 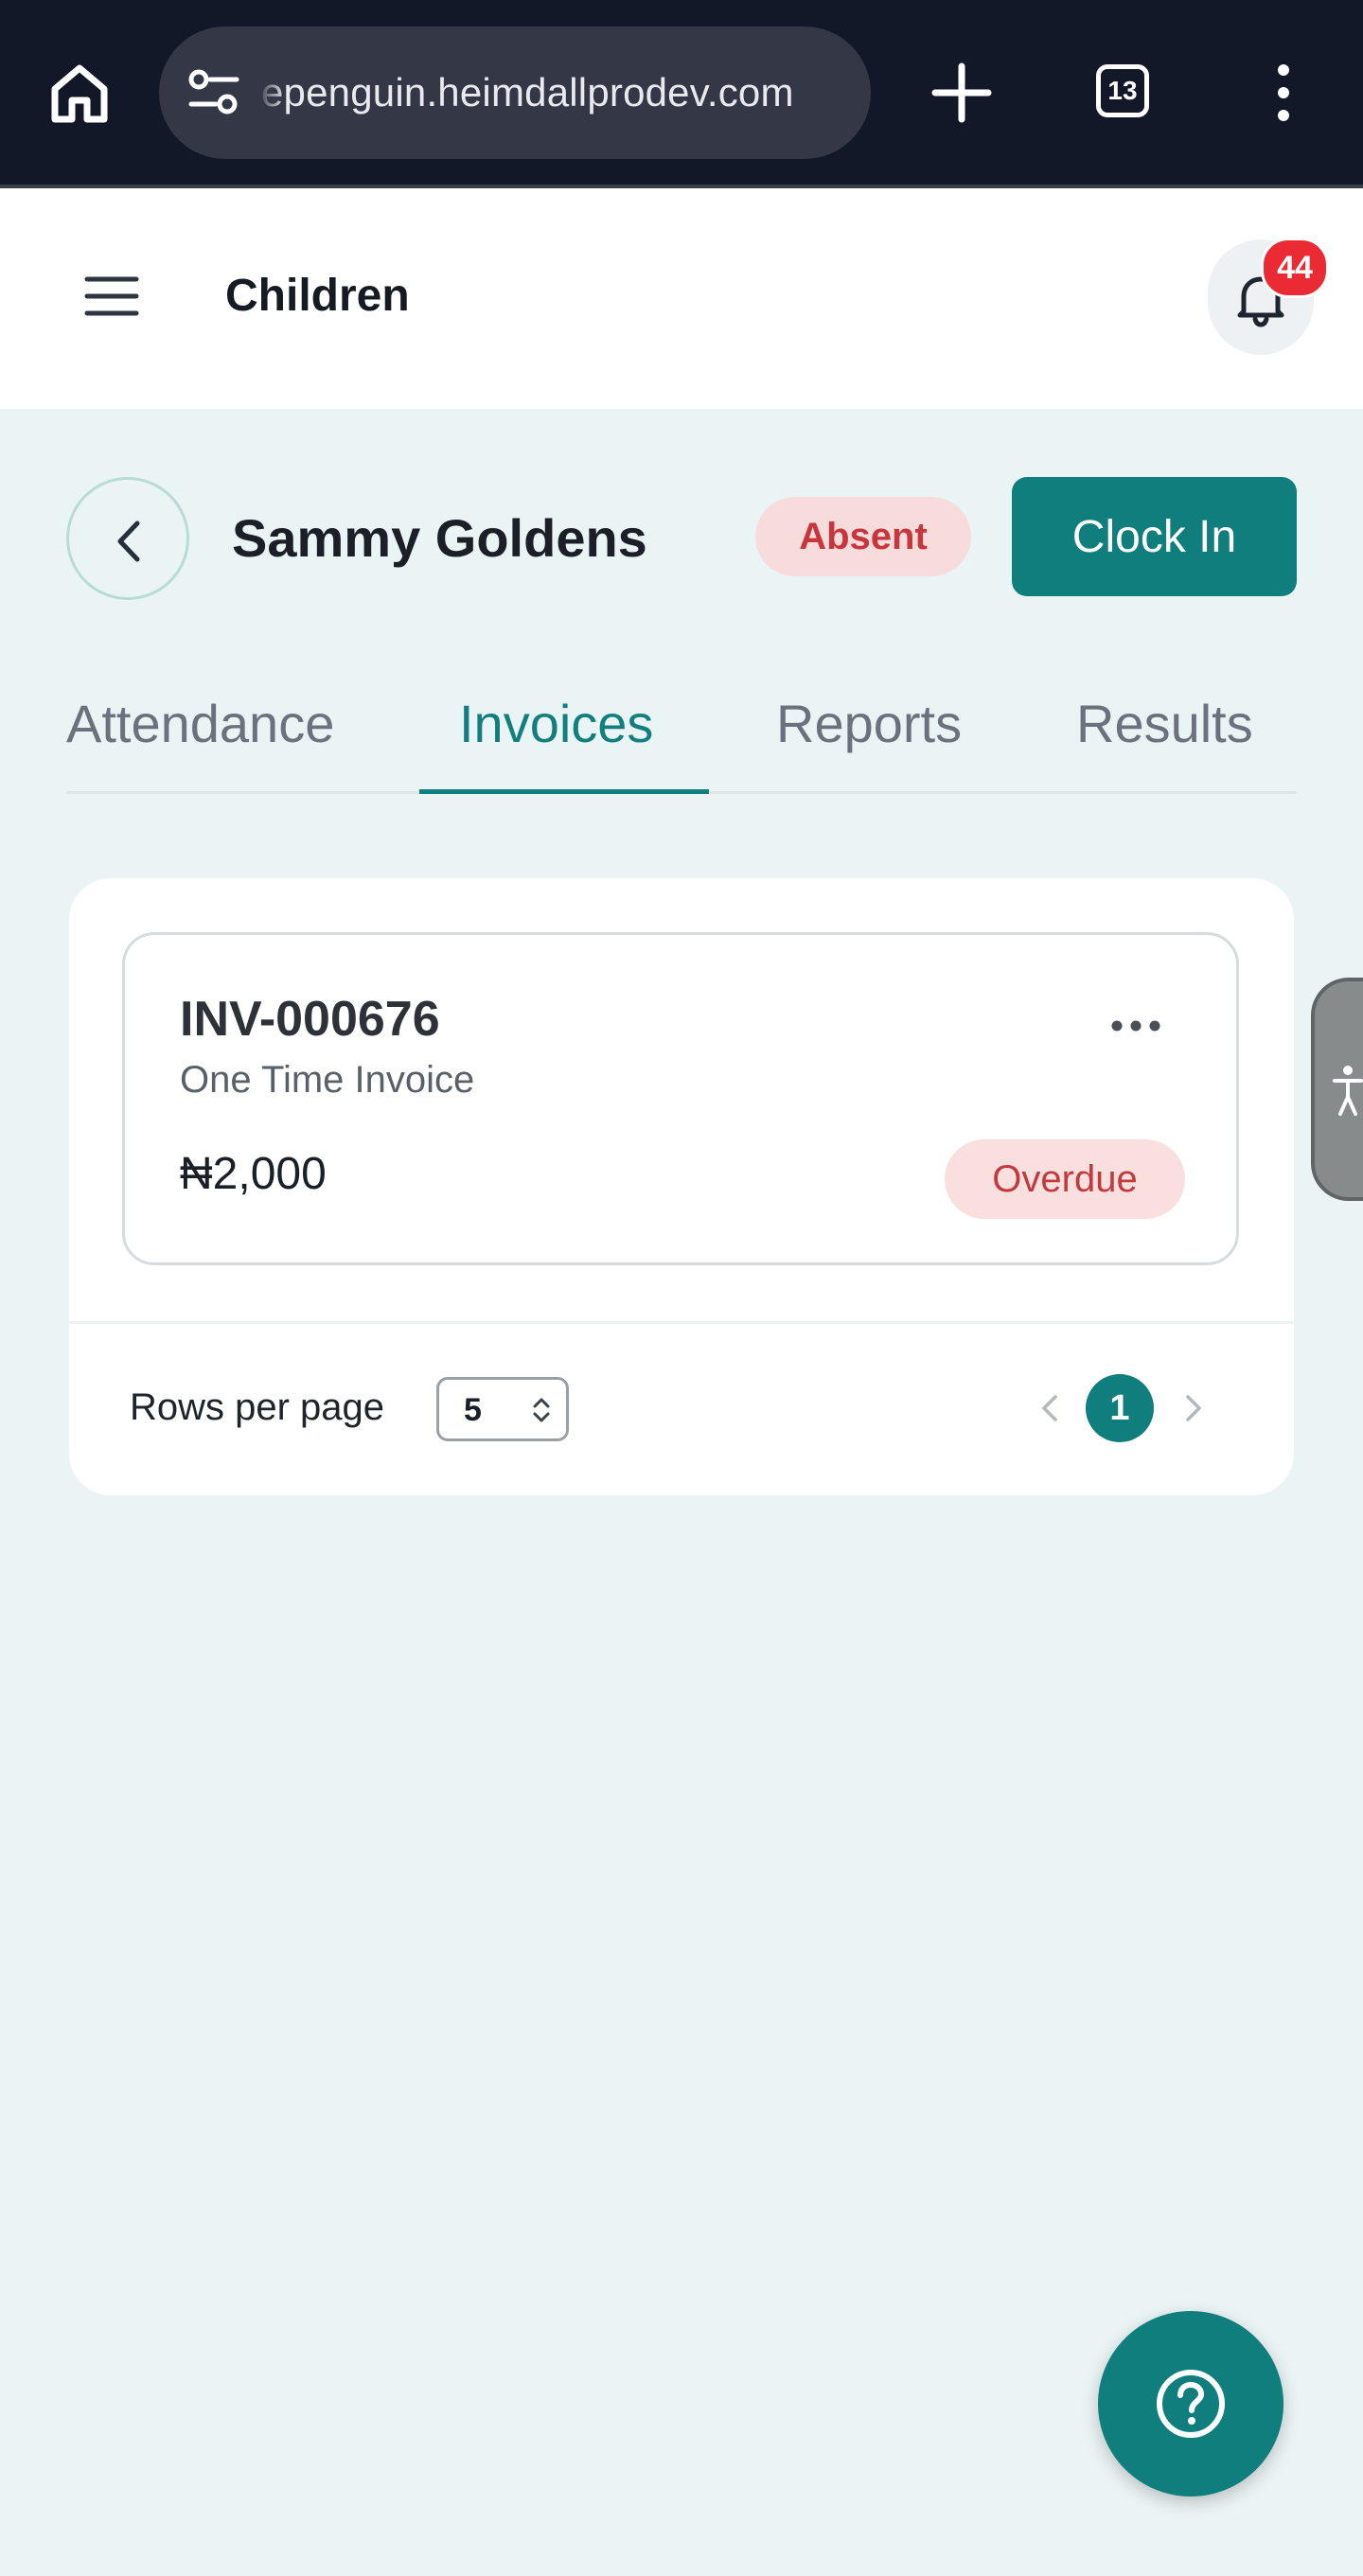 I want to click on help-button, so click(x=1190, y=2404).